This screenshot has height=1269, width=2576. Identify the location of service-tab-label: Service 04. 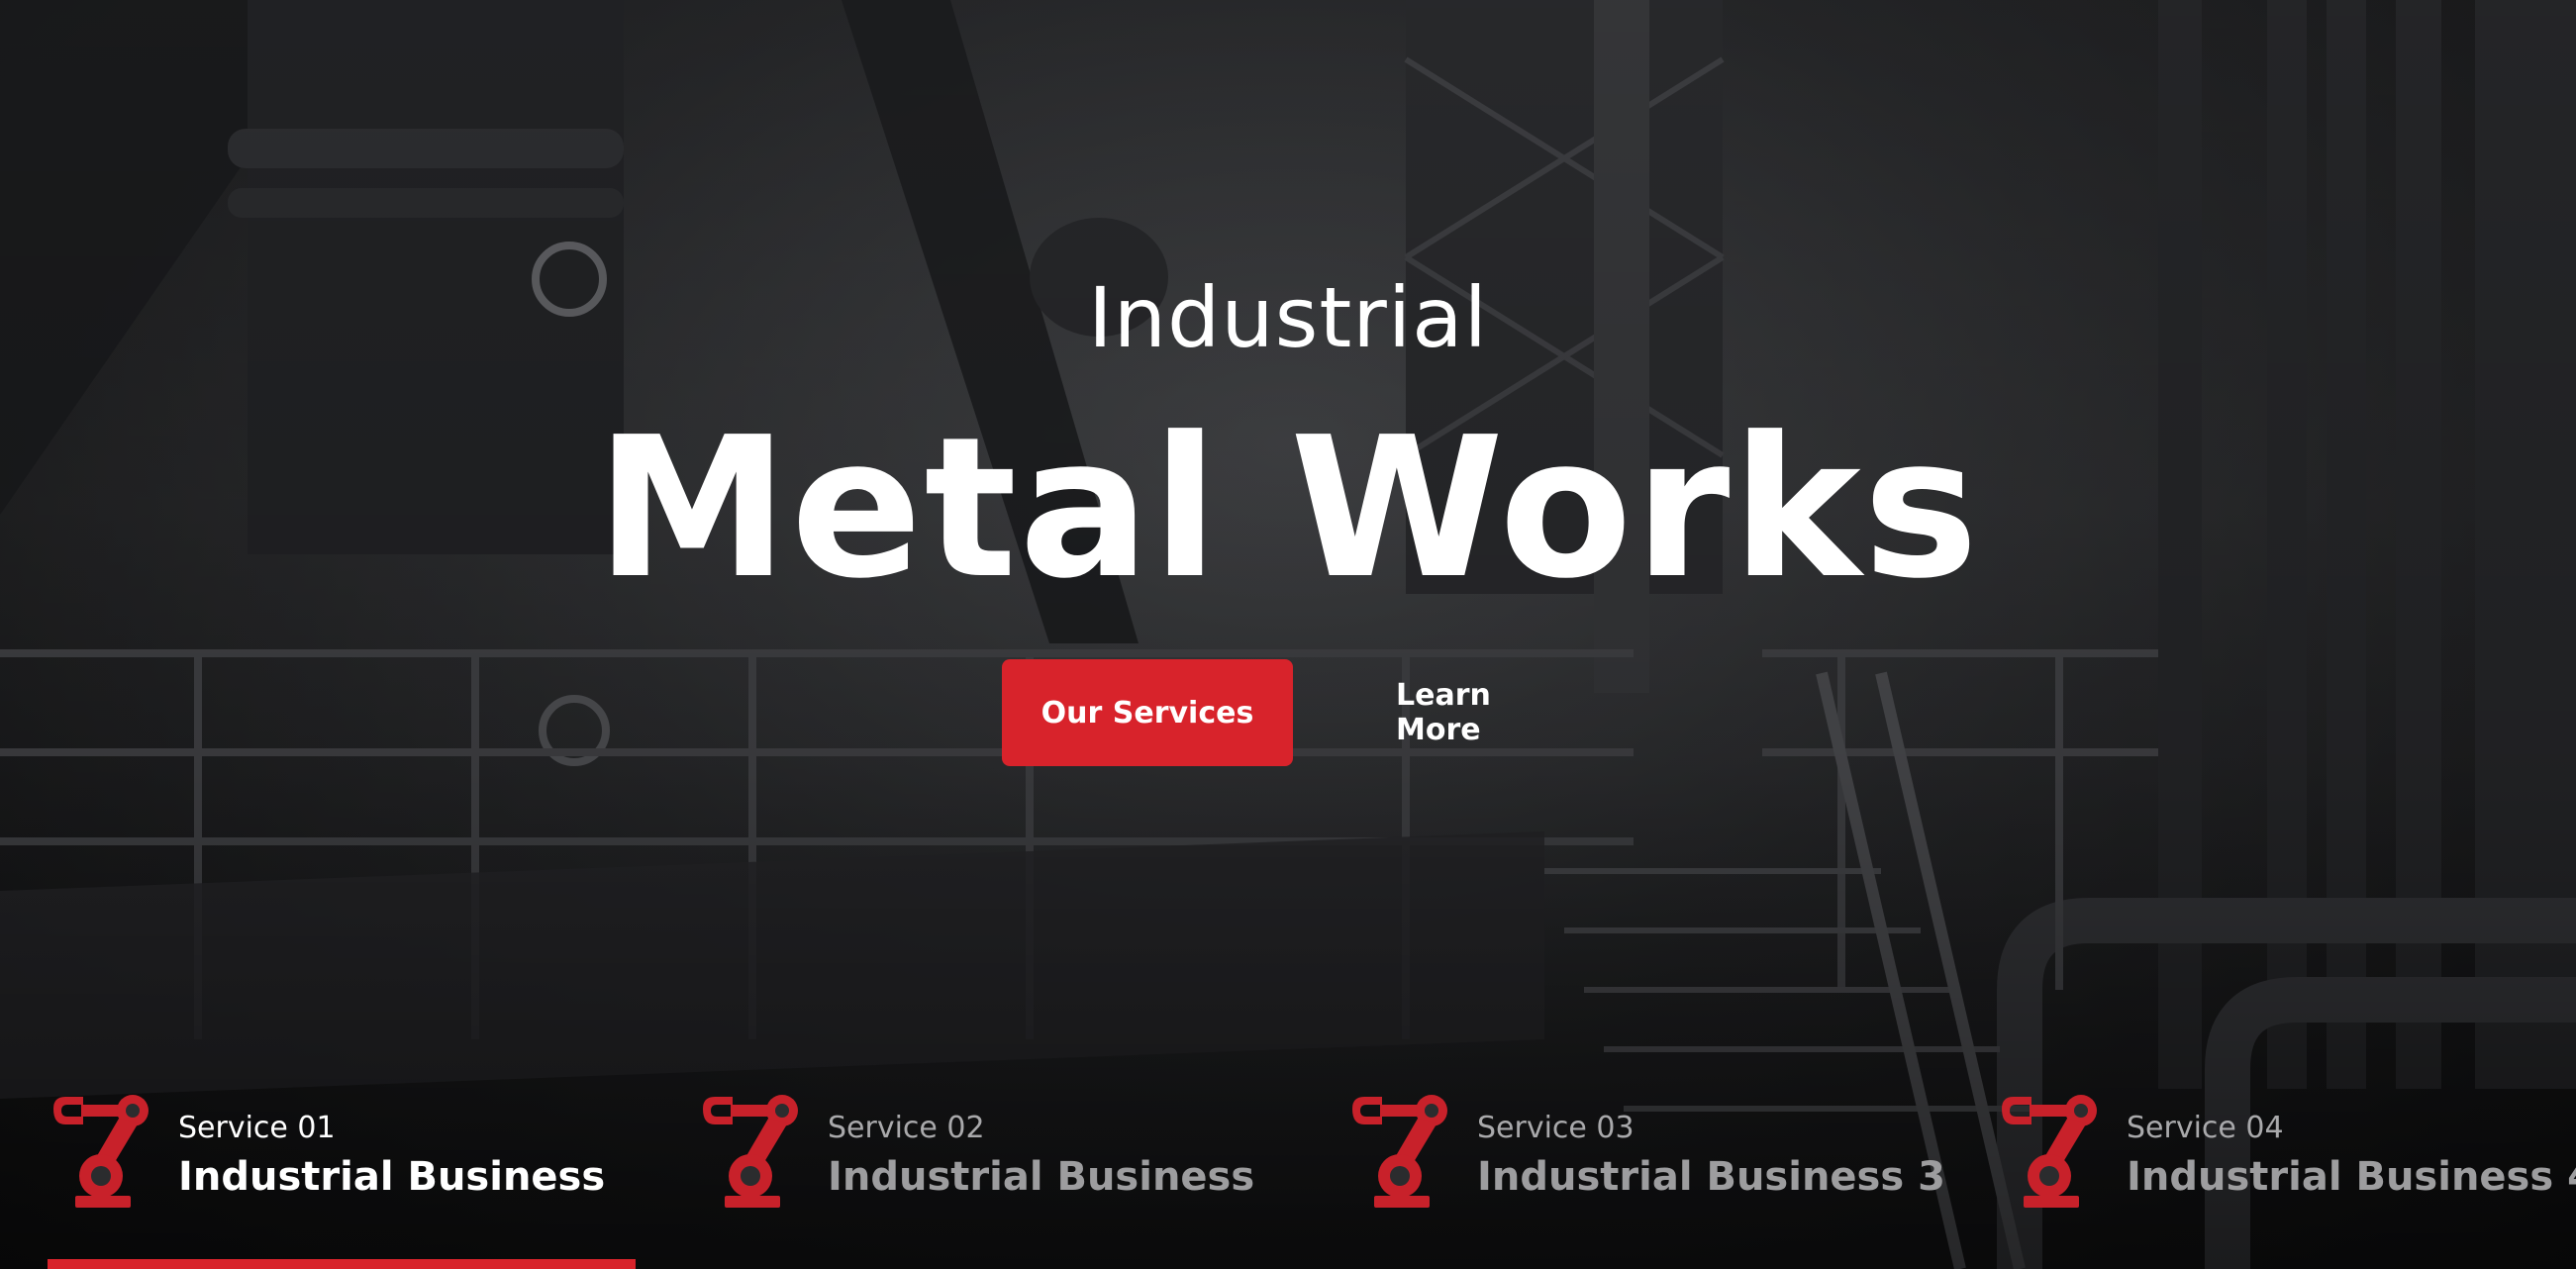
(2205, 1128).